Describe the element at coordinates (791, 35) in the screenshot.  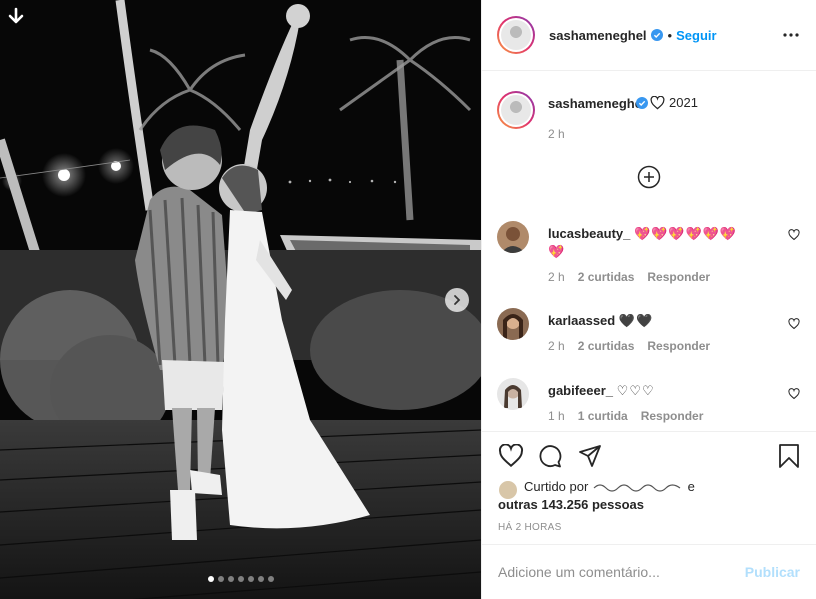
I see `more-horizontal-icon` at that location.